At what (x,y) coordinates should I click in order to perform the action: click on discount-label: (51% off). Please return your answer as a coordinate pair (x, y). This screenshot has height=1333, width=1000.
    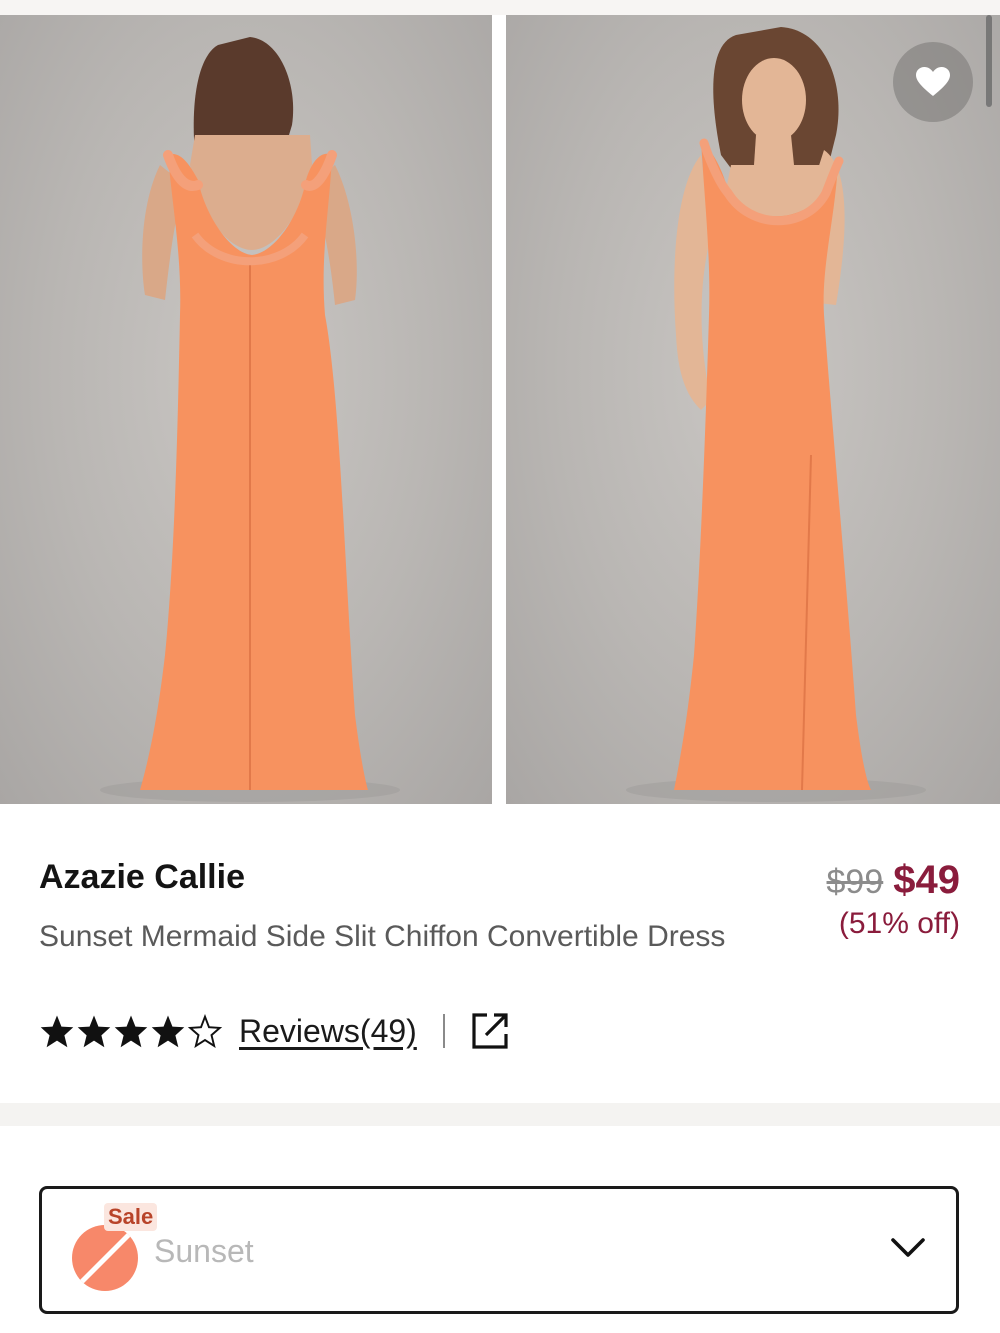
    Looking at the image, I should click on (899, 923).